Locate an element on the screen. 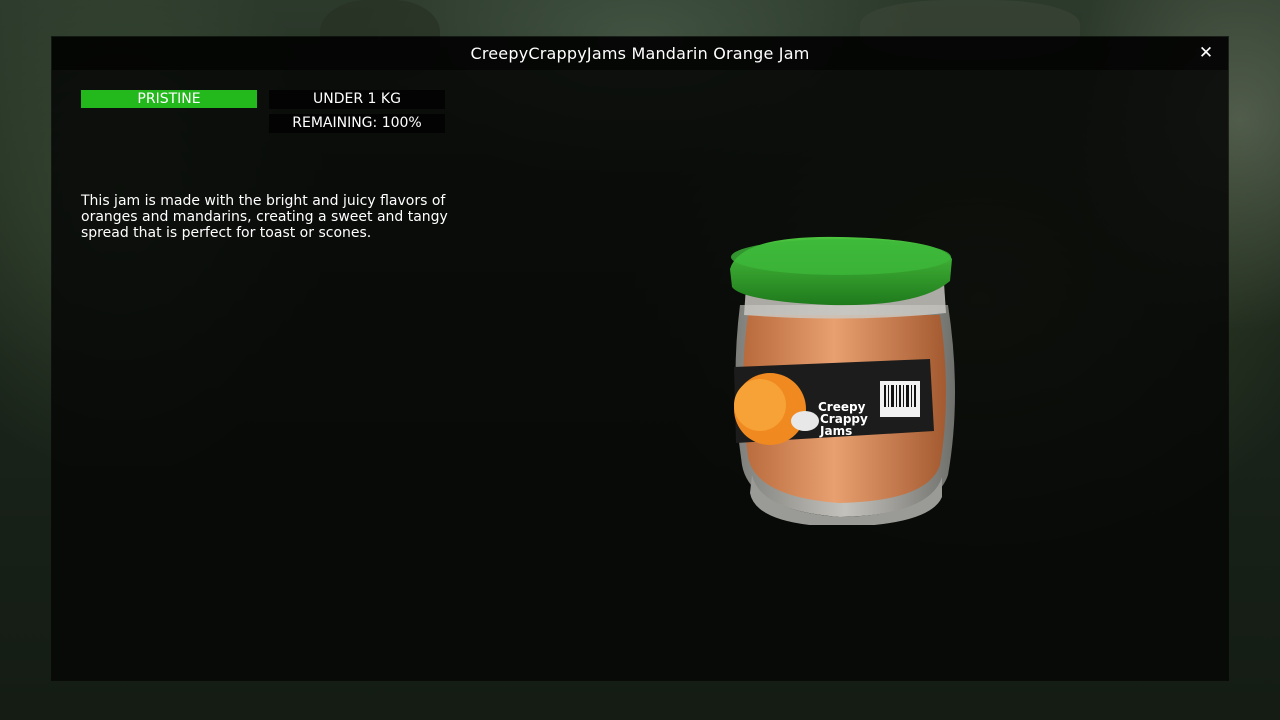 This screenshot has width=1280, height=720. close-icon: ✕ is located at coordinates (1206, 53).